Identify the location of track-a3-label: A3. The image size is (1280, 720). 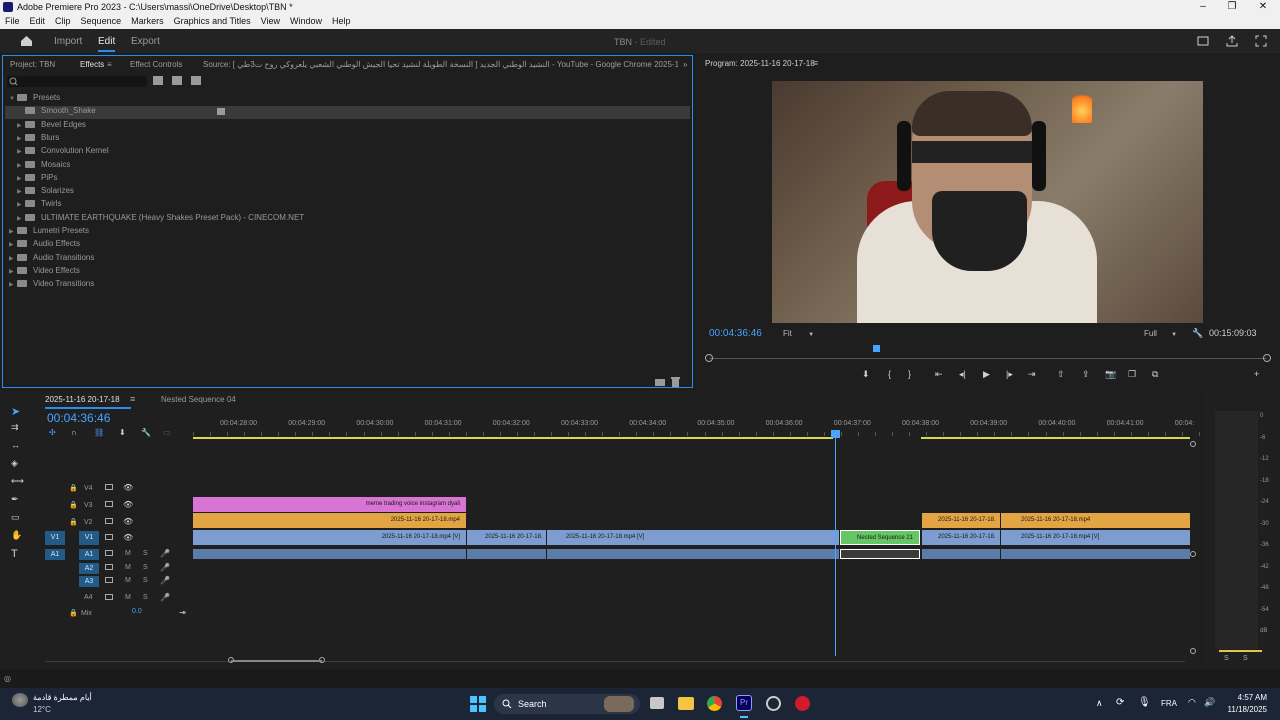
(89, 581).